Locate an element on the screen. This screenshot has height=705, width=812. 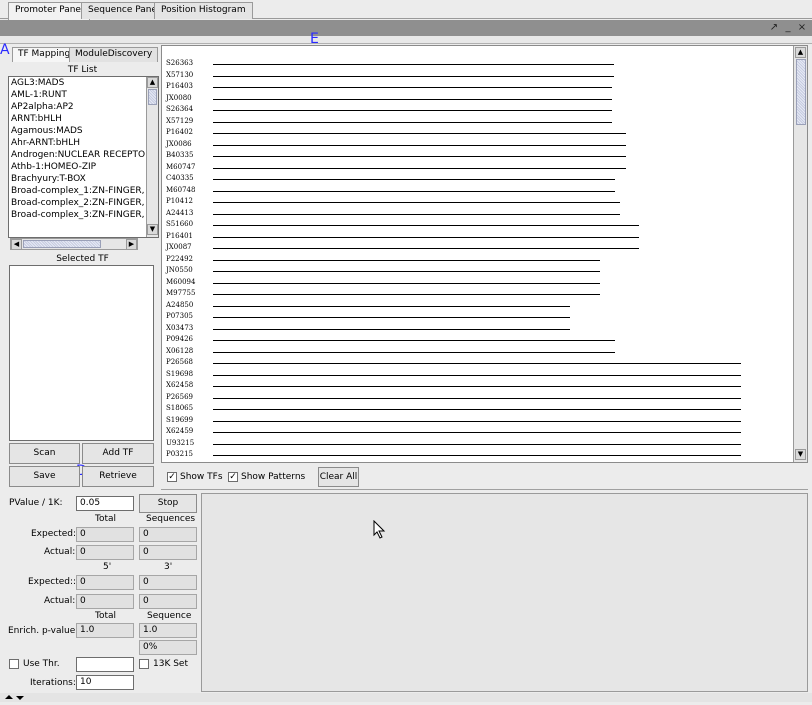
threshold-input is located at coordinates (105, 664).